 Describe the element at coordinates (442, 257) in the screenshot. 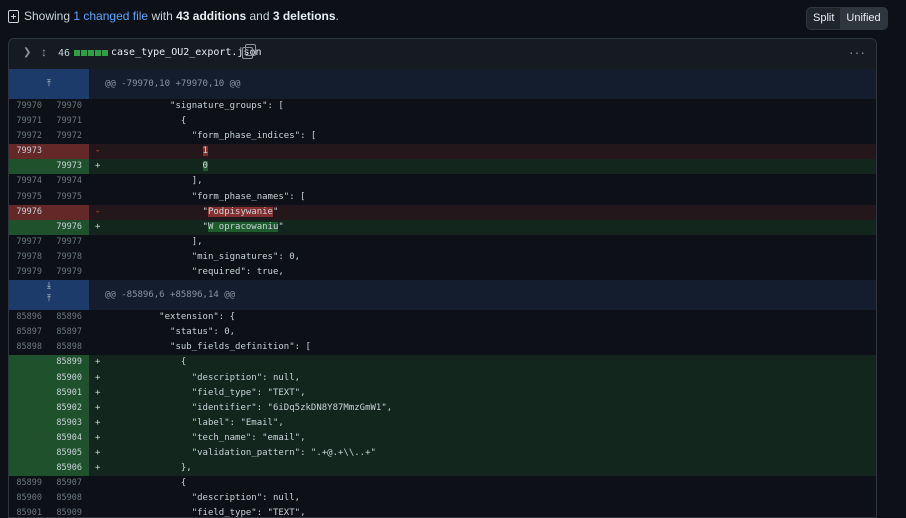

I see `diff-line: 79978 79978 "min_signatures": 0,` at that location.